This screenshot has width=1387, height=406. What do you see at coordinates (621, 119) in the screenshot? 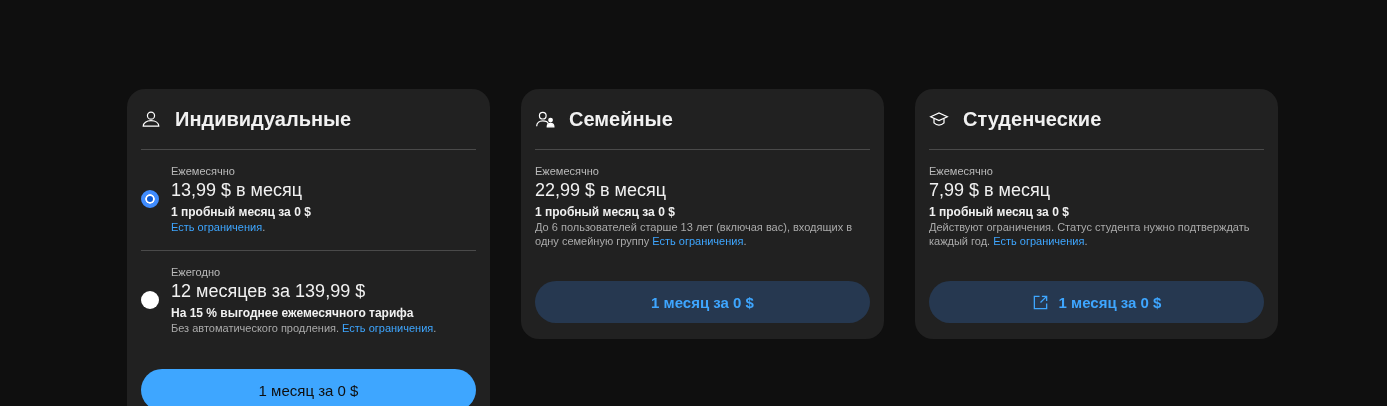
I see `plan-title: Семейные` at bounding box center [621, 119].